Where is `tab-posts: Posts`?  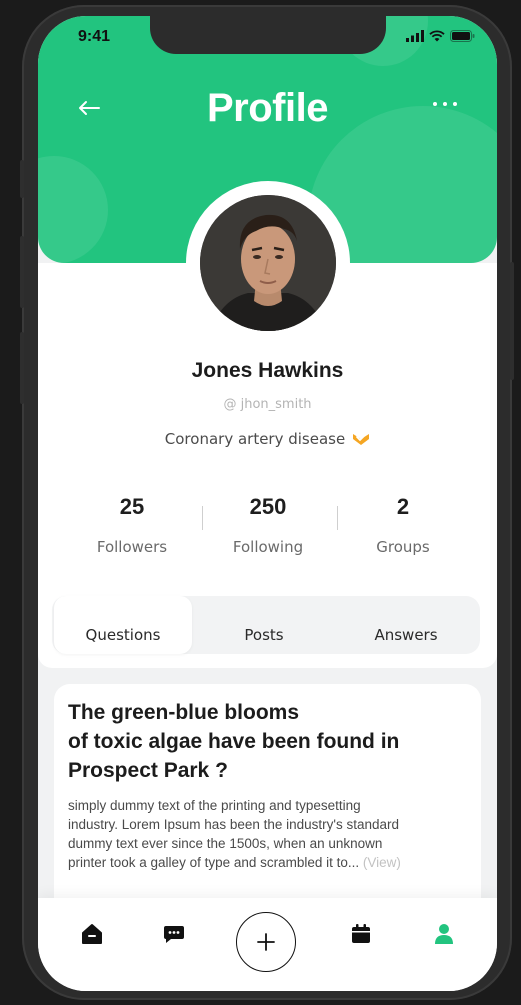 tab-posts: Posts is located at coordinates (264, 625).